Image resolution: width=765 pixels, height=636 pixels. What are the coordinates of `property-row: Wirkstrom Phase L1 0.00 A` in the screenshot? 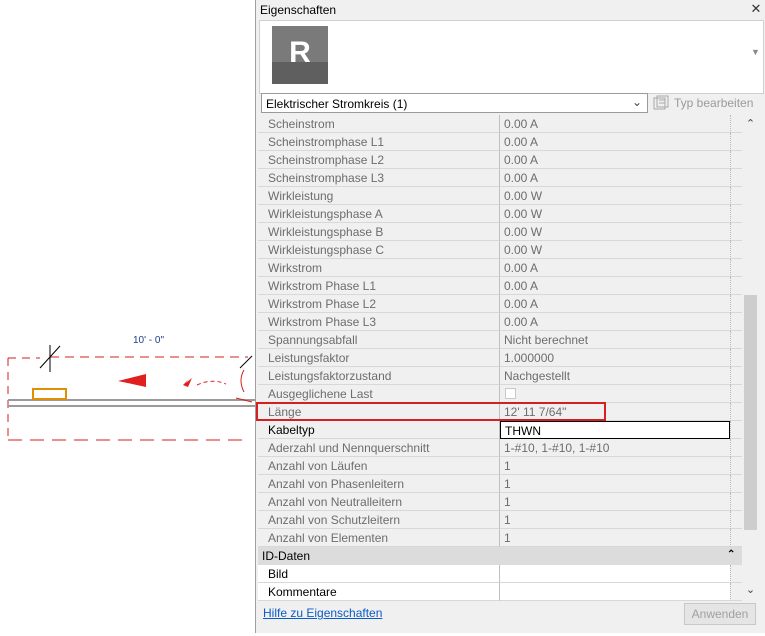 It's located at (500, 286).